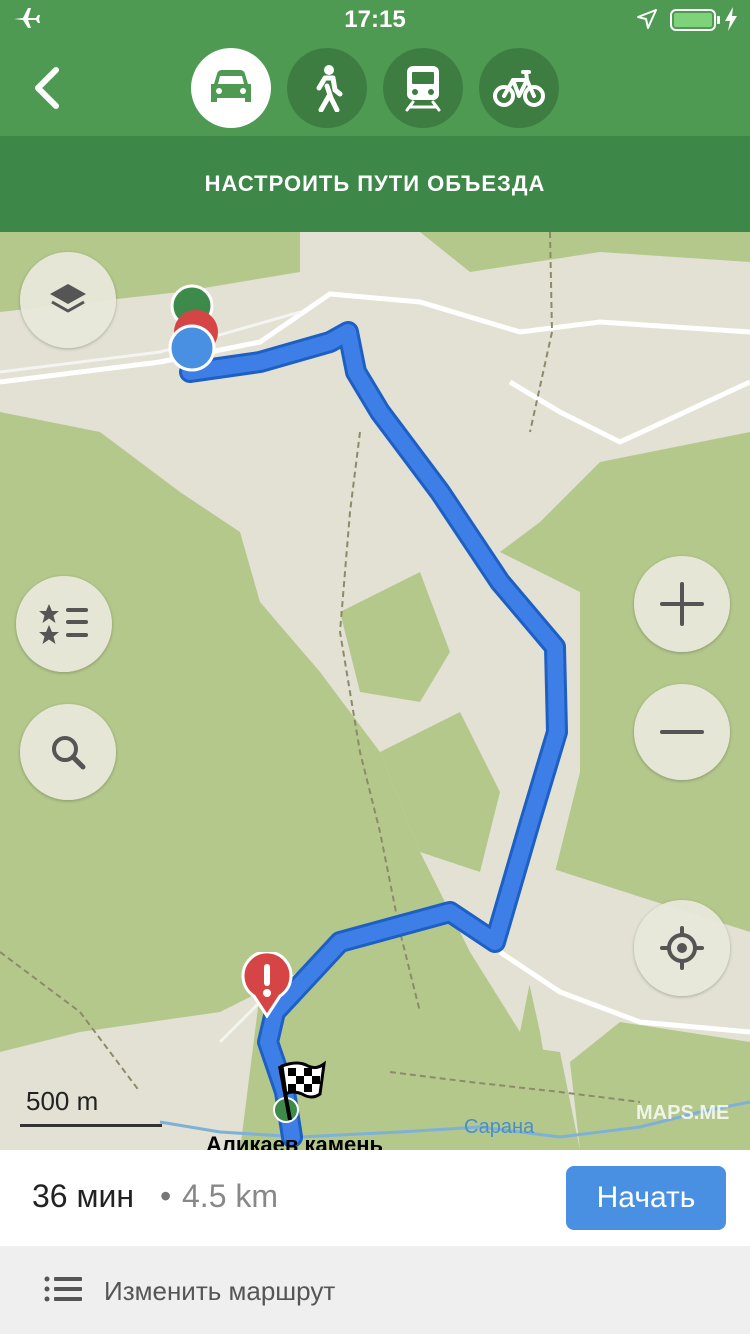  Describe the element at coordinates (695, 20) in the screenshot. I see `battery-icon` at that location.